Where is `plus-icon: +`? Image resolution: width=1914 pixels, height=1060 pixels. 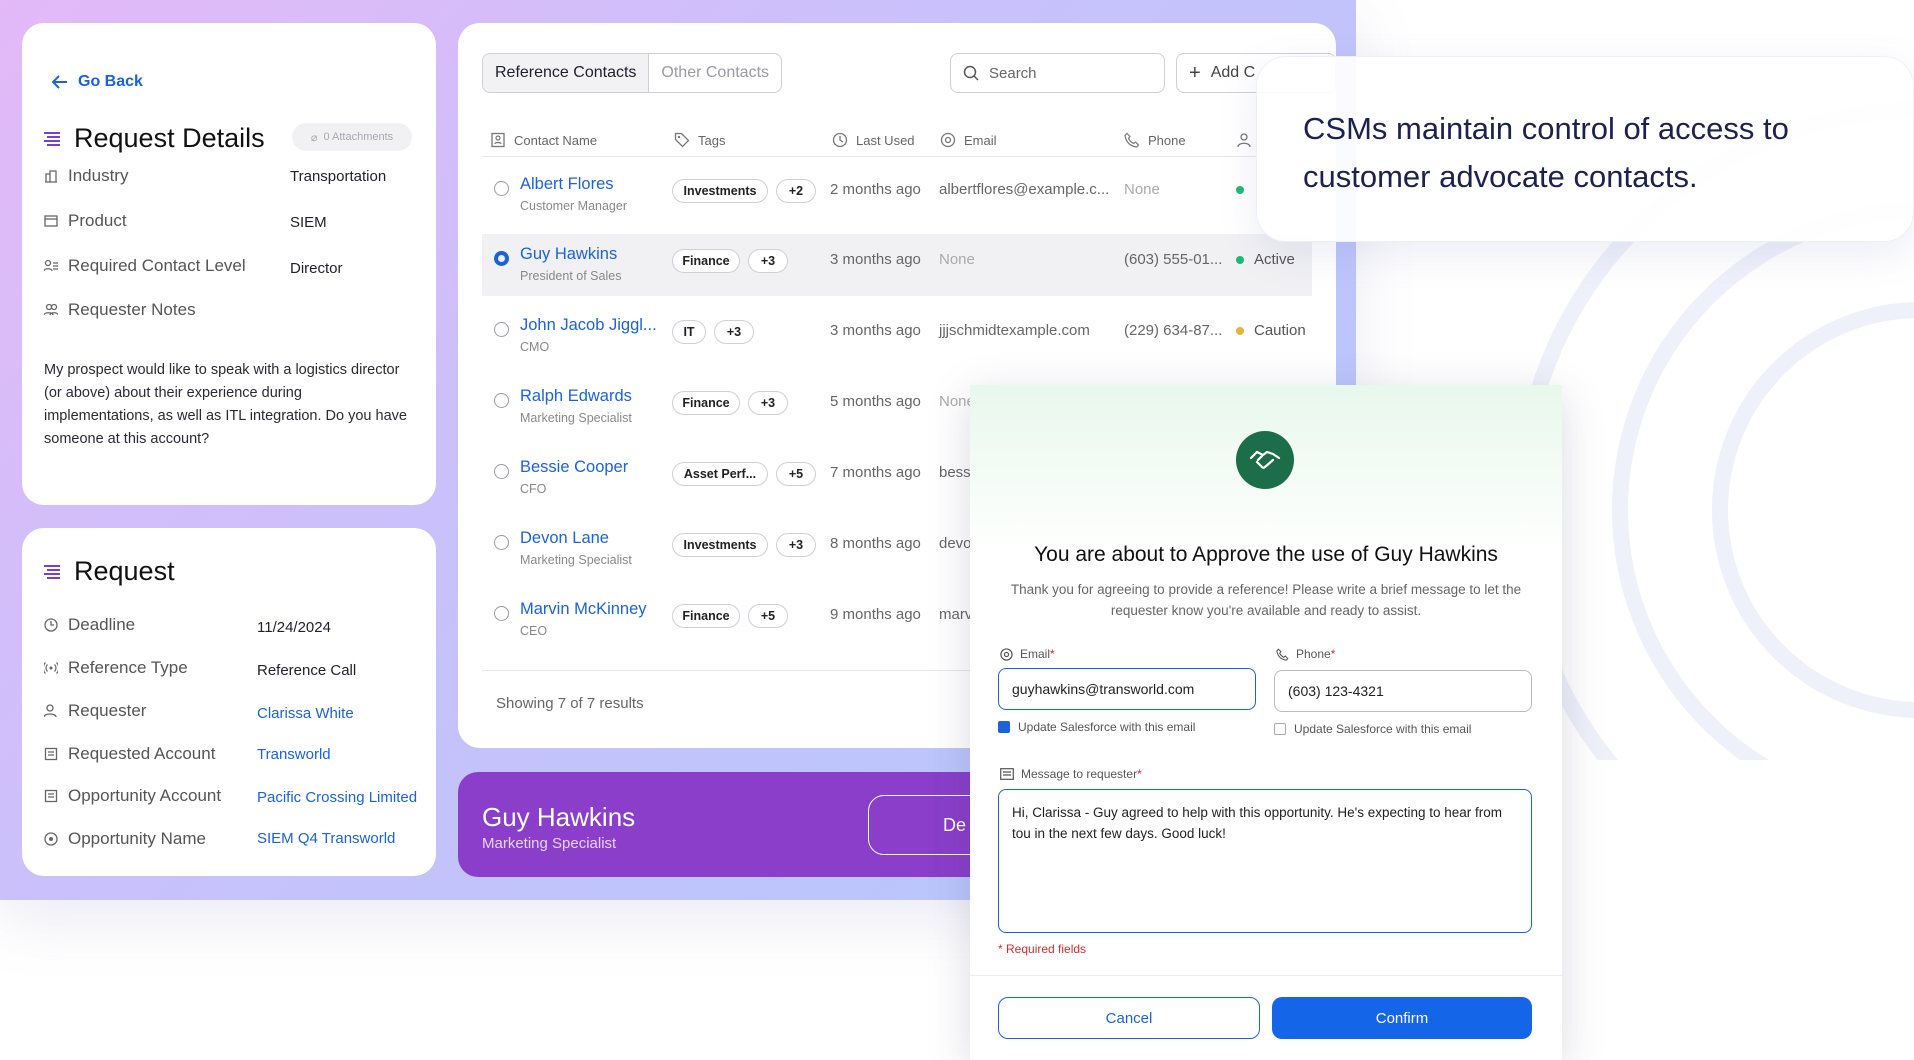
plus-icon: + is located at coordinates (1195, 72).